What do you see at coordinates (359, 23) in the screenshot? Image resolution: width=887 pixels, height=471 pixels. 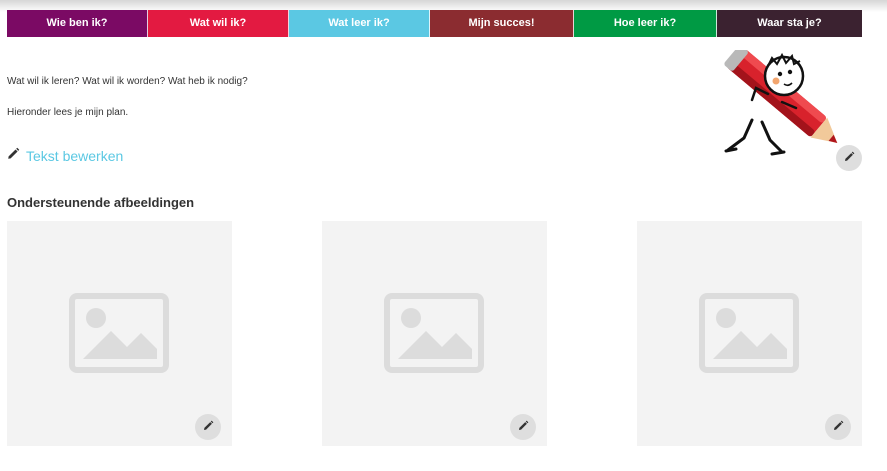 I see `tab-wat-leer-ik: Wat leer ik?` at bounding box center [359, 23].